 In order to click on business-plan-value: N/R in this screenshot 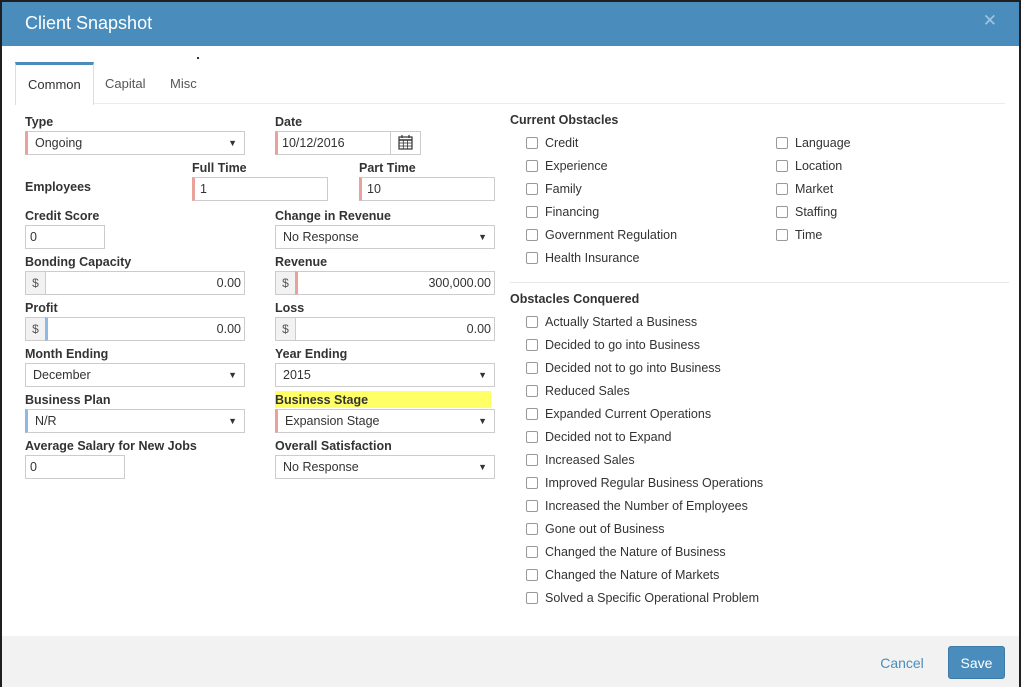, I will do `click(46, 421)`.